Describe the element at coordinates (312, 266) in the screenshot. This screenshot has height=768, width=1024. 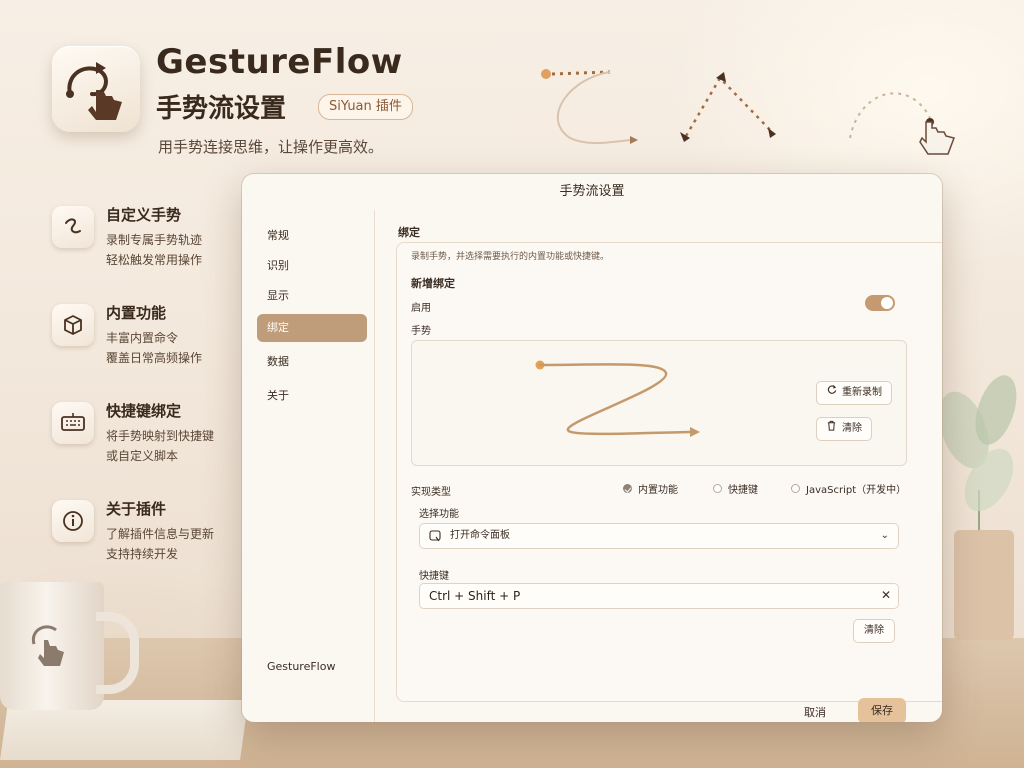
I see `sidebar-item-recognition: 识别` at that location.